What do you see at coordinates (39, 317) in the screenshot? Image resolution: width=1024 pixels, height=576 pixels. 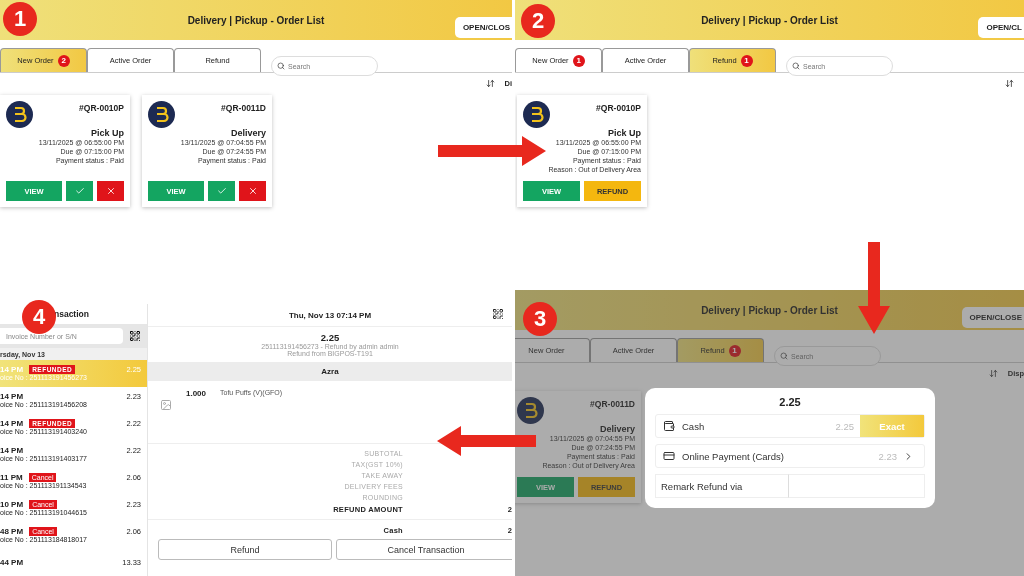 I see `step-badge: 4` at bounding box center [39, 317].